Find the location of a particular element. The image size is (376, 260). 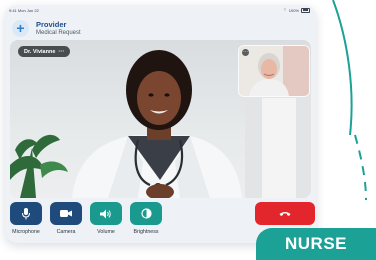

microphone-label: Microphone is located at coordinates (26, 232).